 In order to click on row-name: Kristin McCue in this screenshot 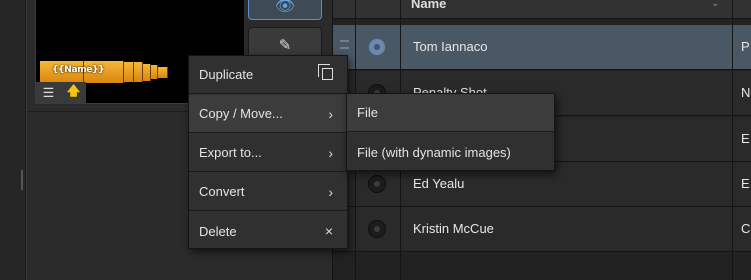, I will do `click(453, 228)`.